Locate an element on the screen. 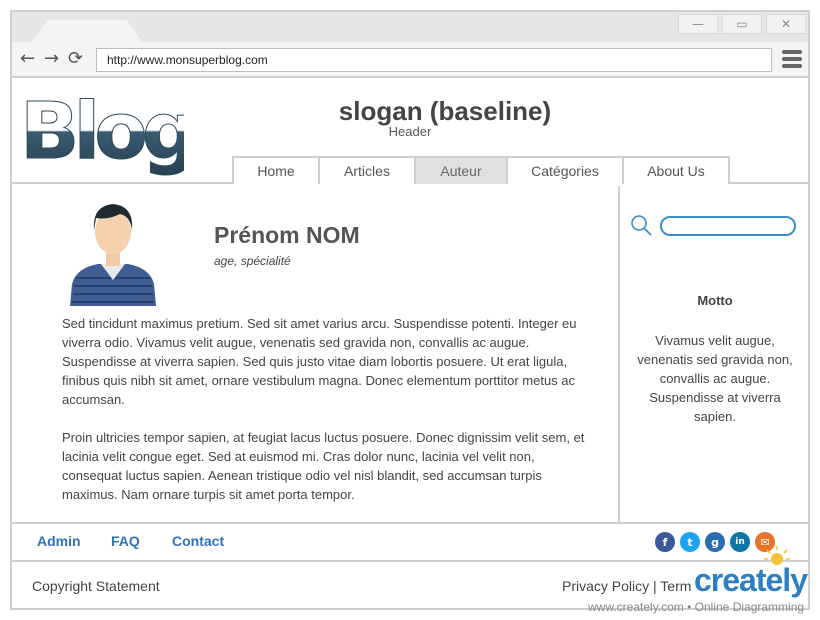  footer-link-contact: Contact is located at coordinates (198, 541).